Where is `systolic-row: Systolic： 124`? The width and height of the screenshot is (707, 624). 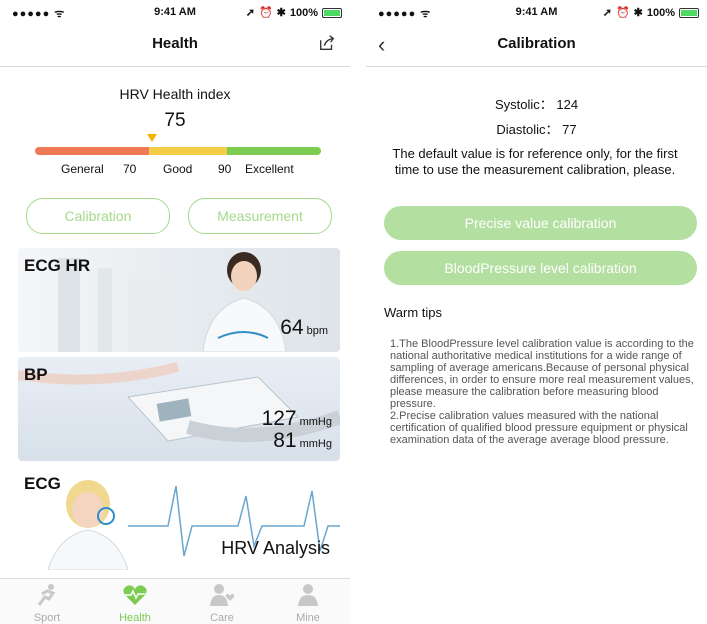
systolic-row: Systolic： 124 is located at coordinates (536, 103).